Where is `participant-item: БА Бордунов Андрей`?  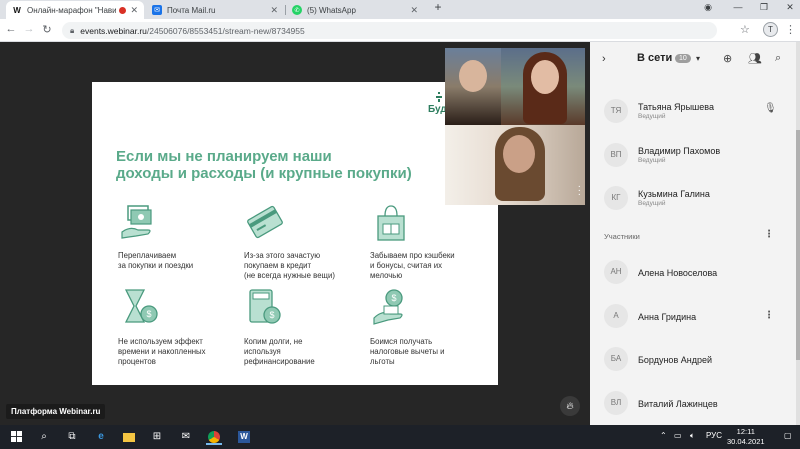 participant-item: БА Бордунов Андрей is located at coordinates (695, 360).